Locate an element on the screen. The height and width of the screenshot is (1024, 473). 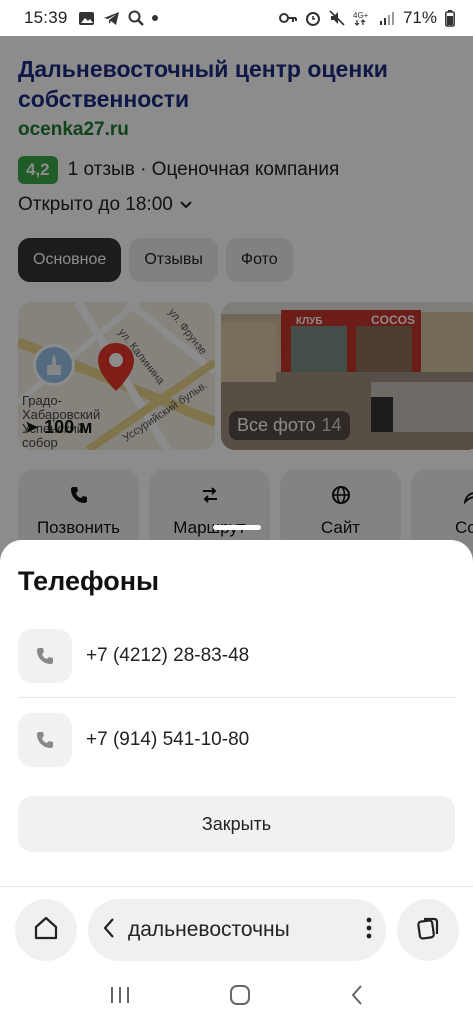
status-bar: 15:39 4G+ 71% is located at coordinates (236, 18).